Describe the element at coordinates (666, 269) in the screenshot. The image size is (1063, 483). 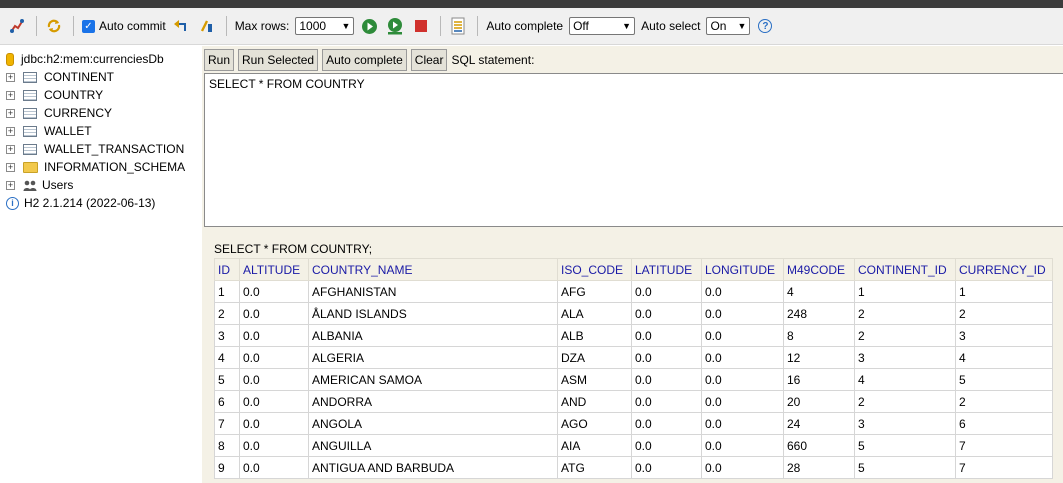
I see `column-header: LATITUDE` at that location.